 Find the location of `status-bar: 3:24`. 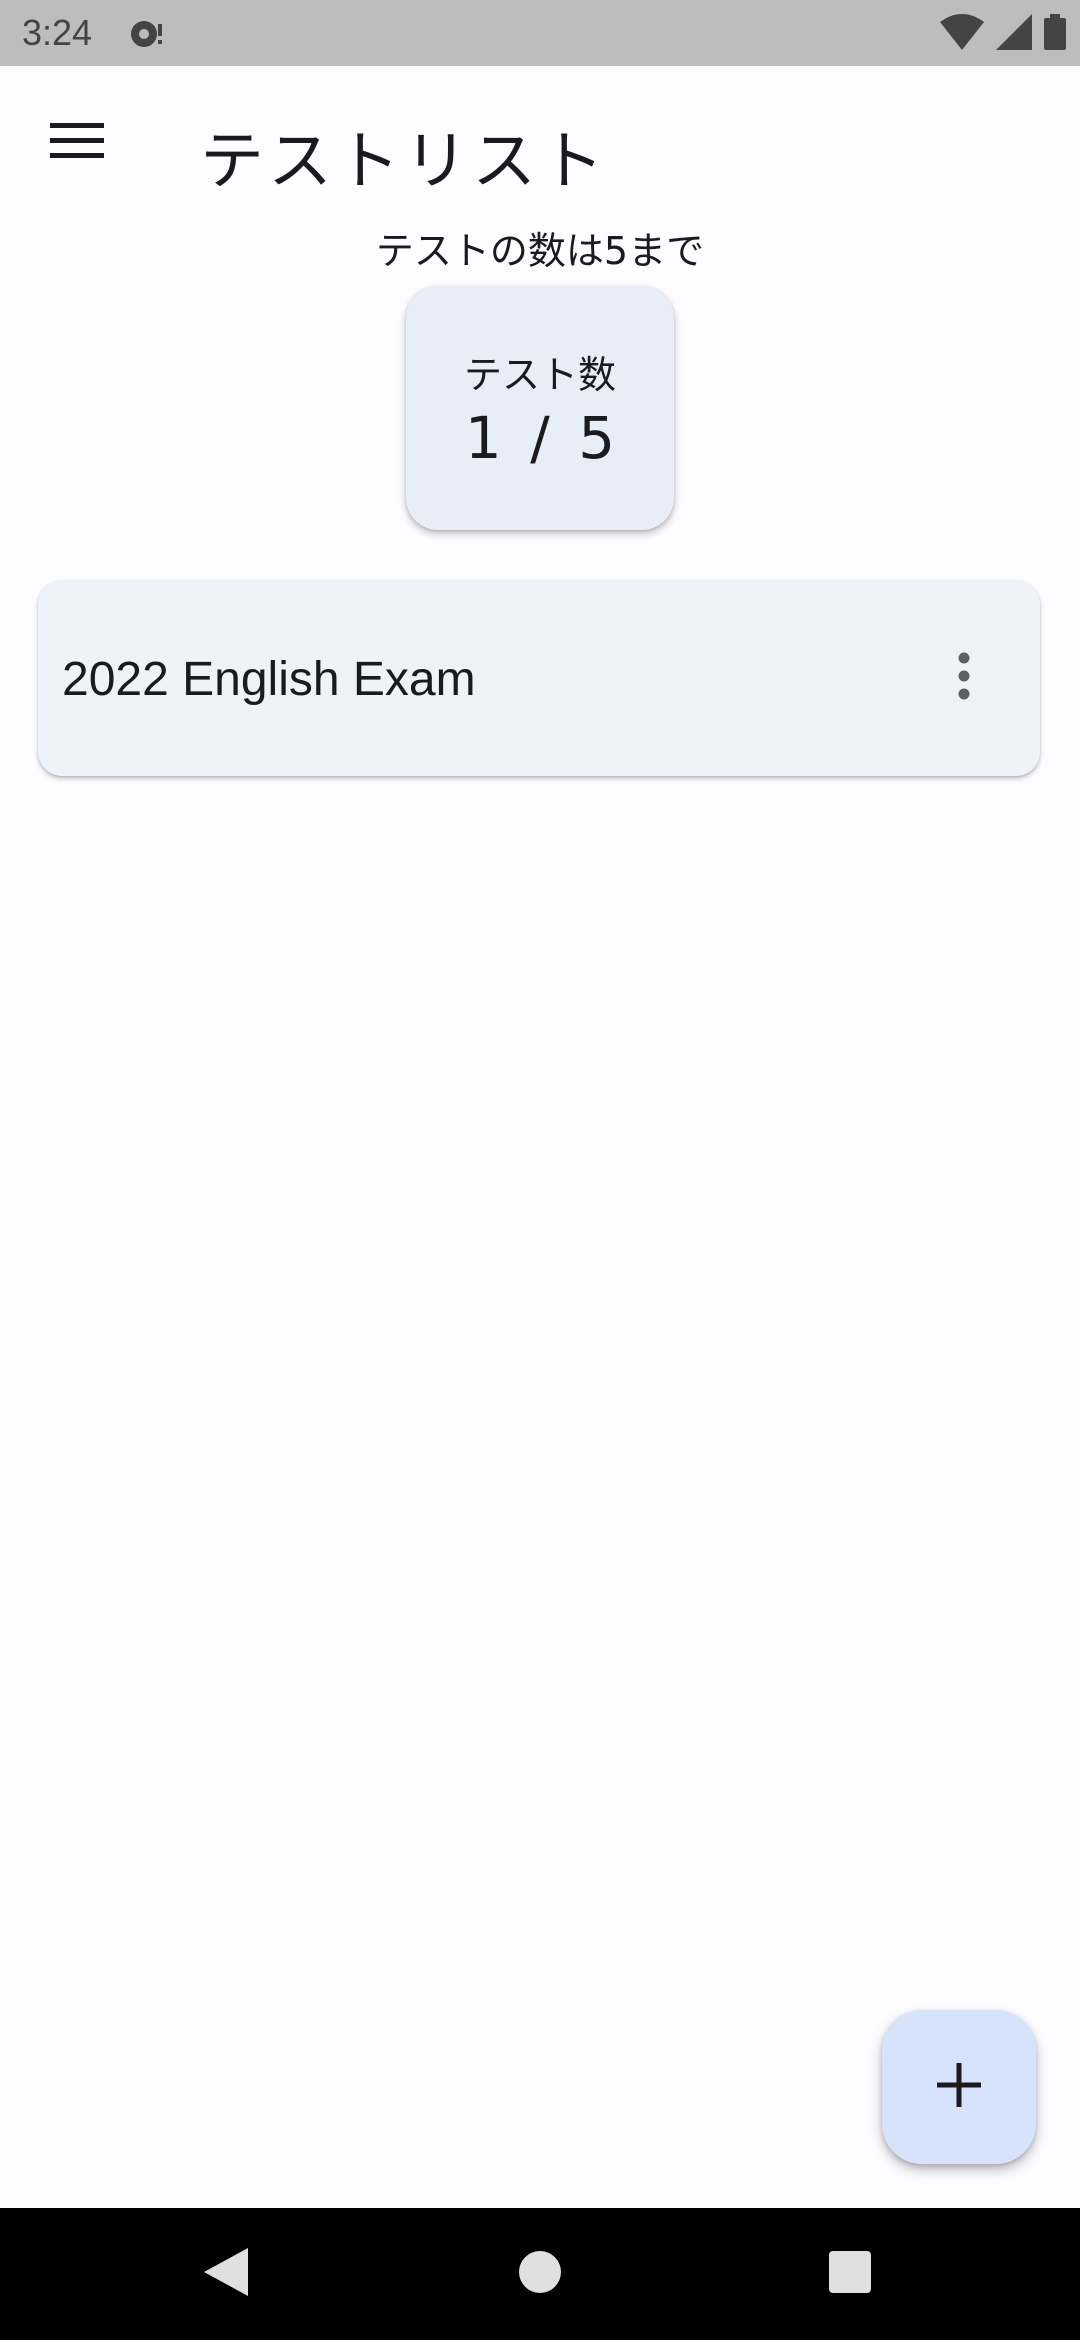

status-bar: 3:24 is located at coordinates (540, 33).